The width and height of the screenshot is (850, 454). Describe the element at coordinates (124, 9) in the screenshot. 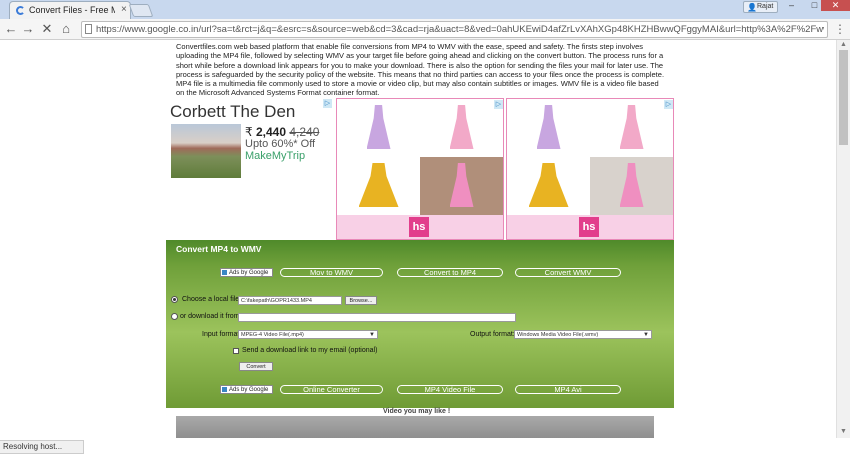

I see `tab-close-icon: ×` at that location.